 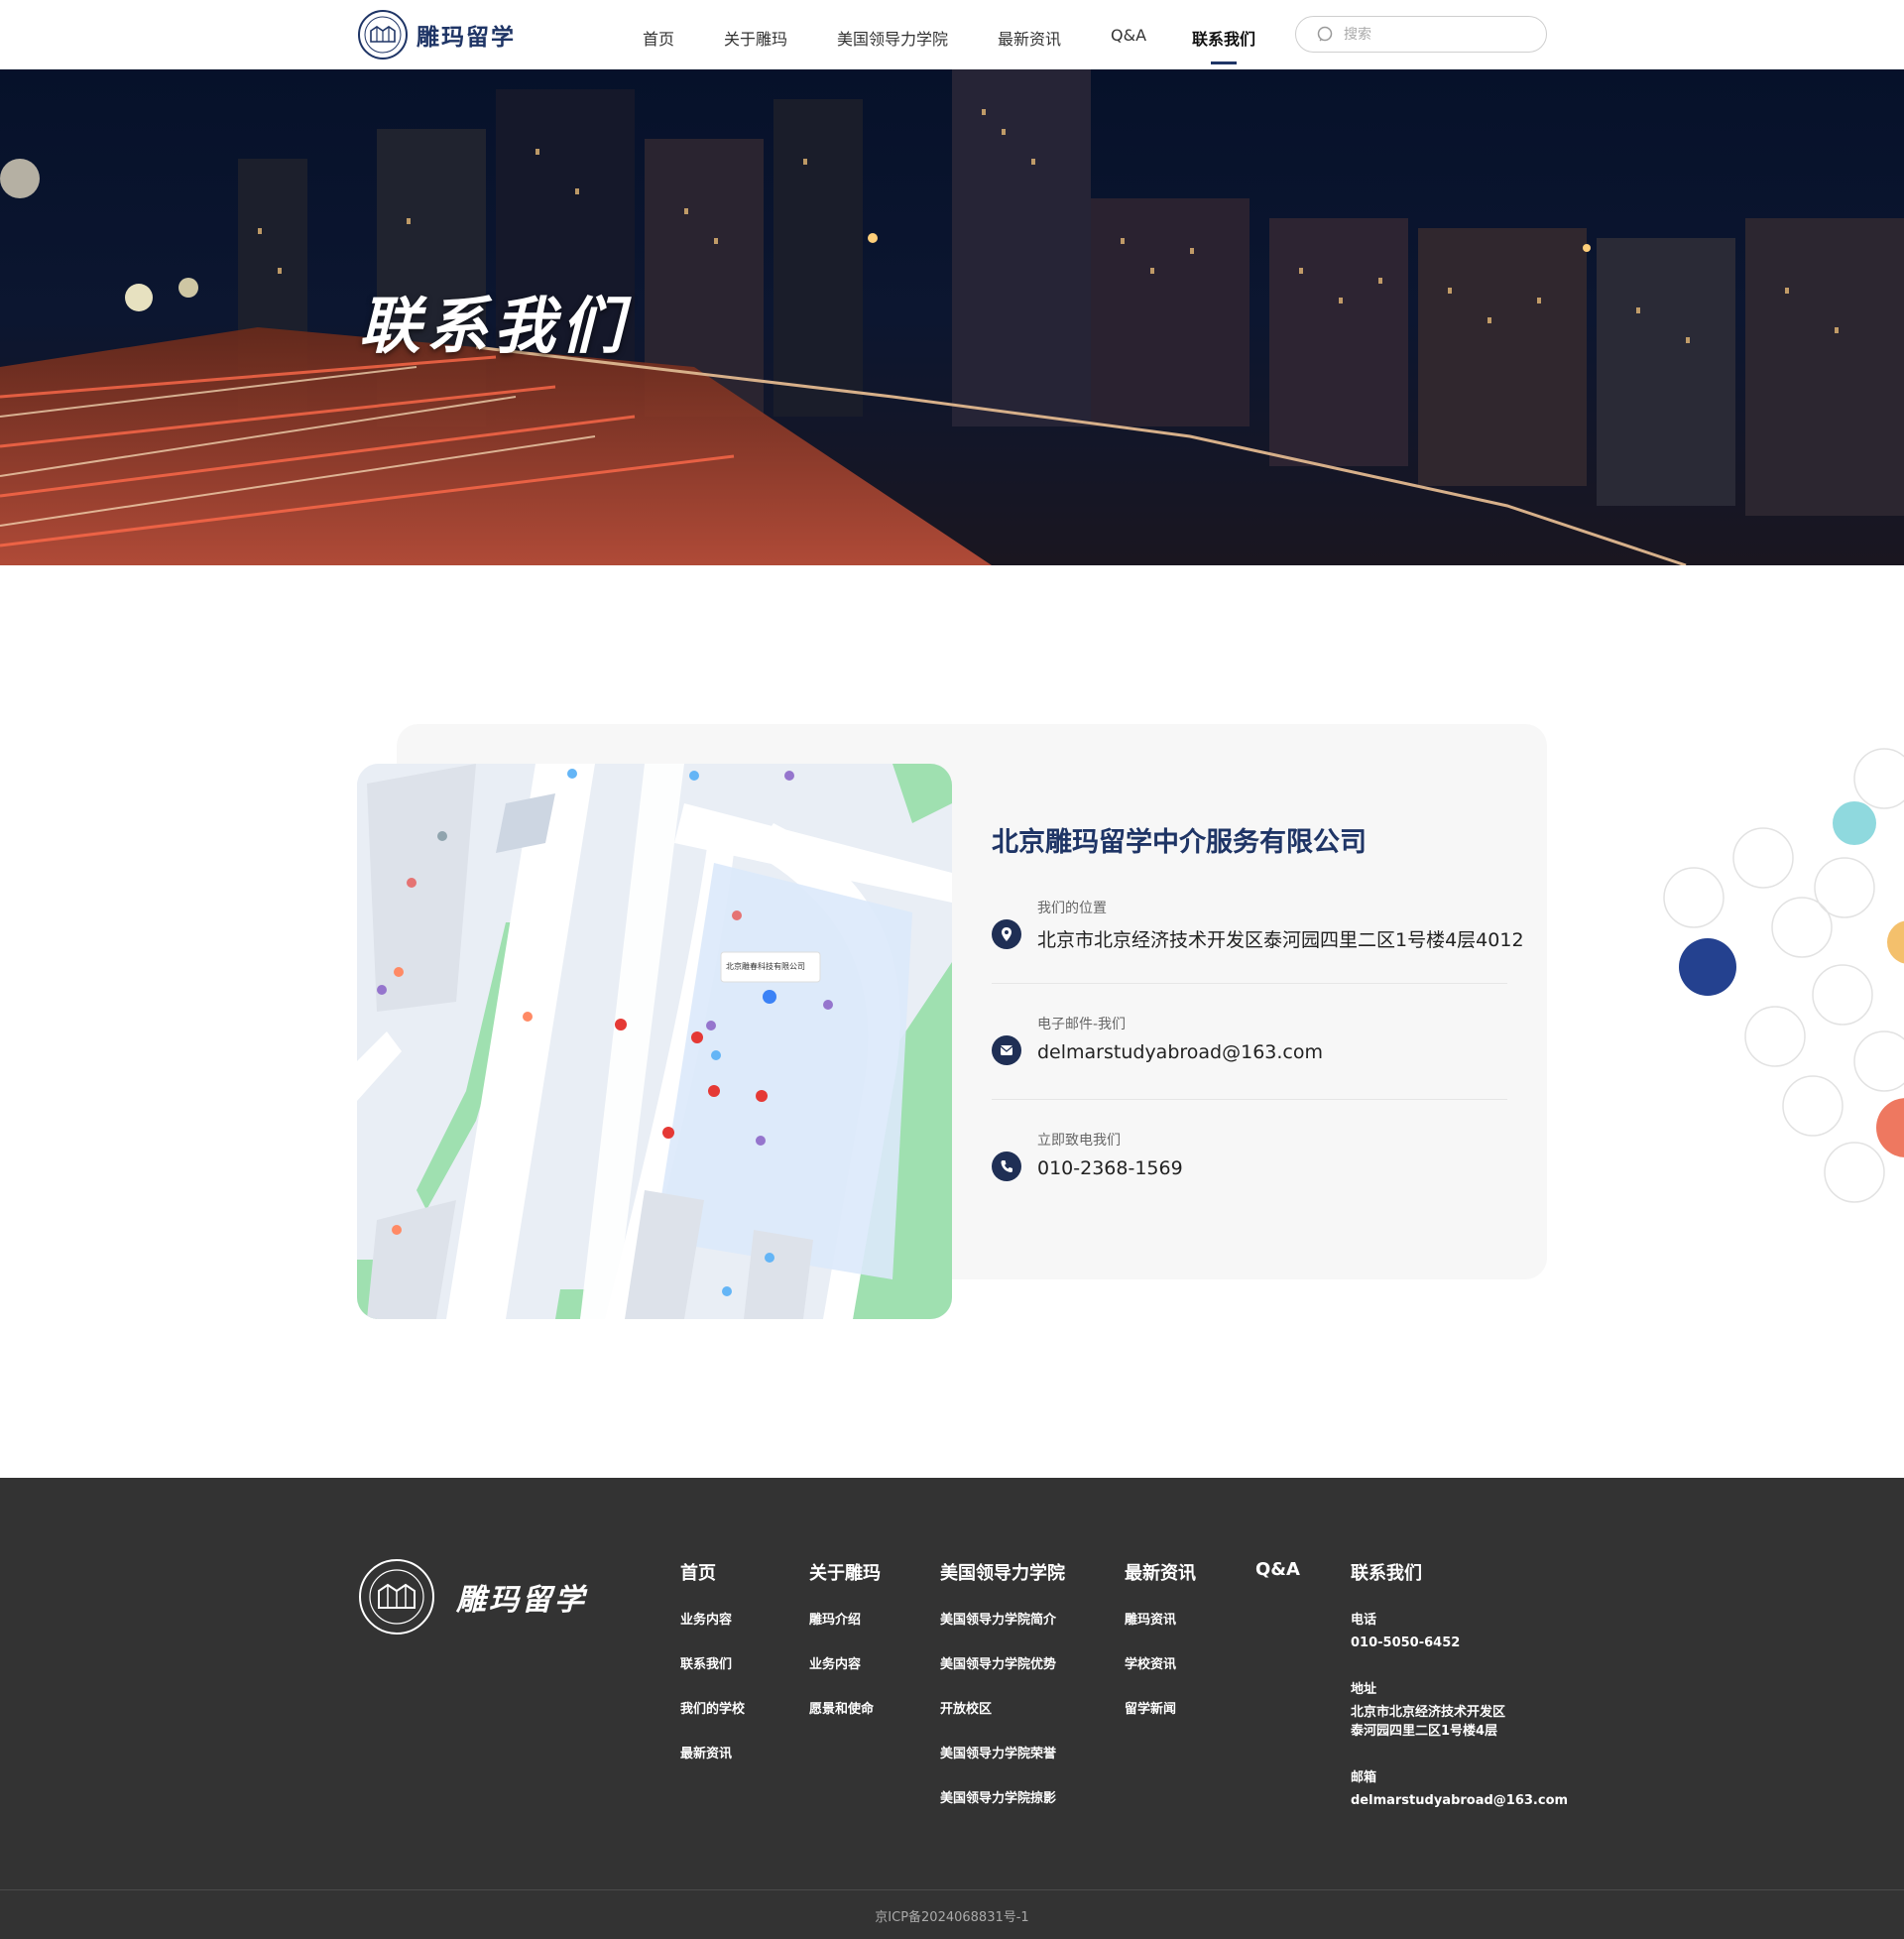 What do you see at coordinates (1072, 908) in the screenshot?
I see `location-label: 我们的位置` at bounding box center [1072, 908].